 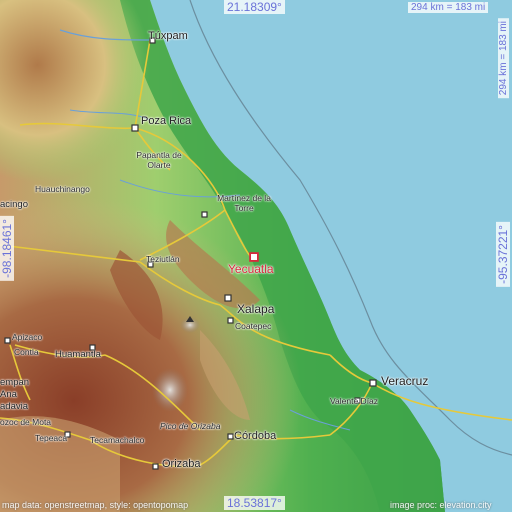 I want to click on highlight-label: Yecuatla, so click(x=251, y=269).